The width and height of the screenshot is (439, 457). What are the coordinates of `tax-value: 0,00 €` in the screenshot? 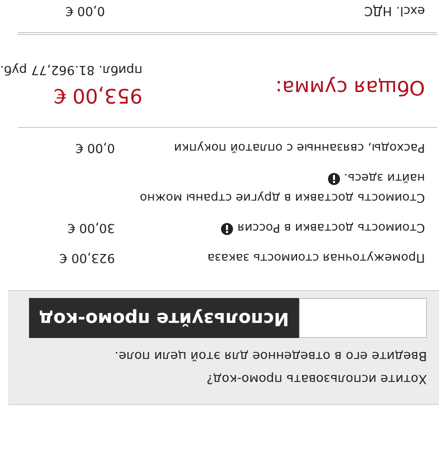 It's located at (85, 11).